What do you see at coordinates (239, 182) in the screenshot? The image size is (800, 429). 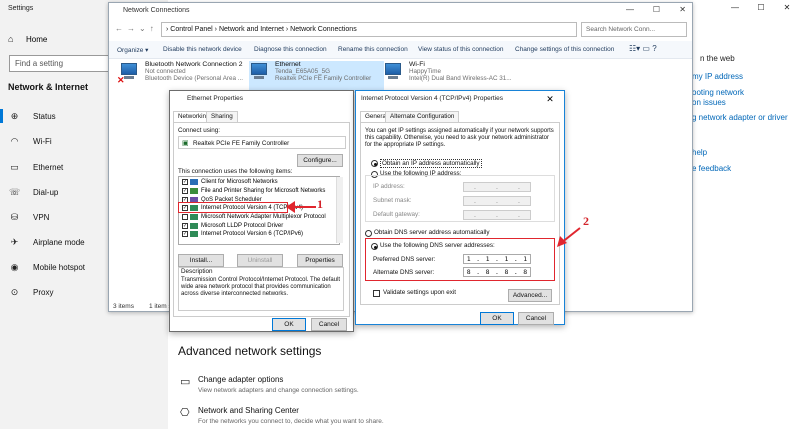 I see `component-label: Client for Microsoft Networks` at bounding box center [239, 182].